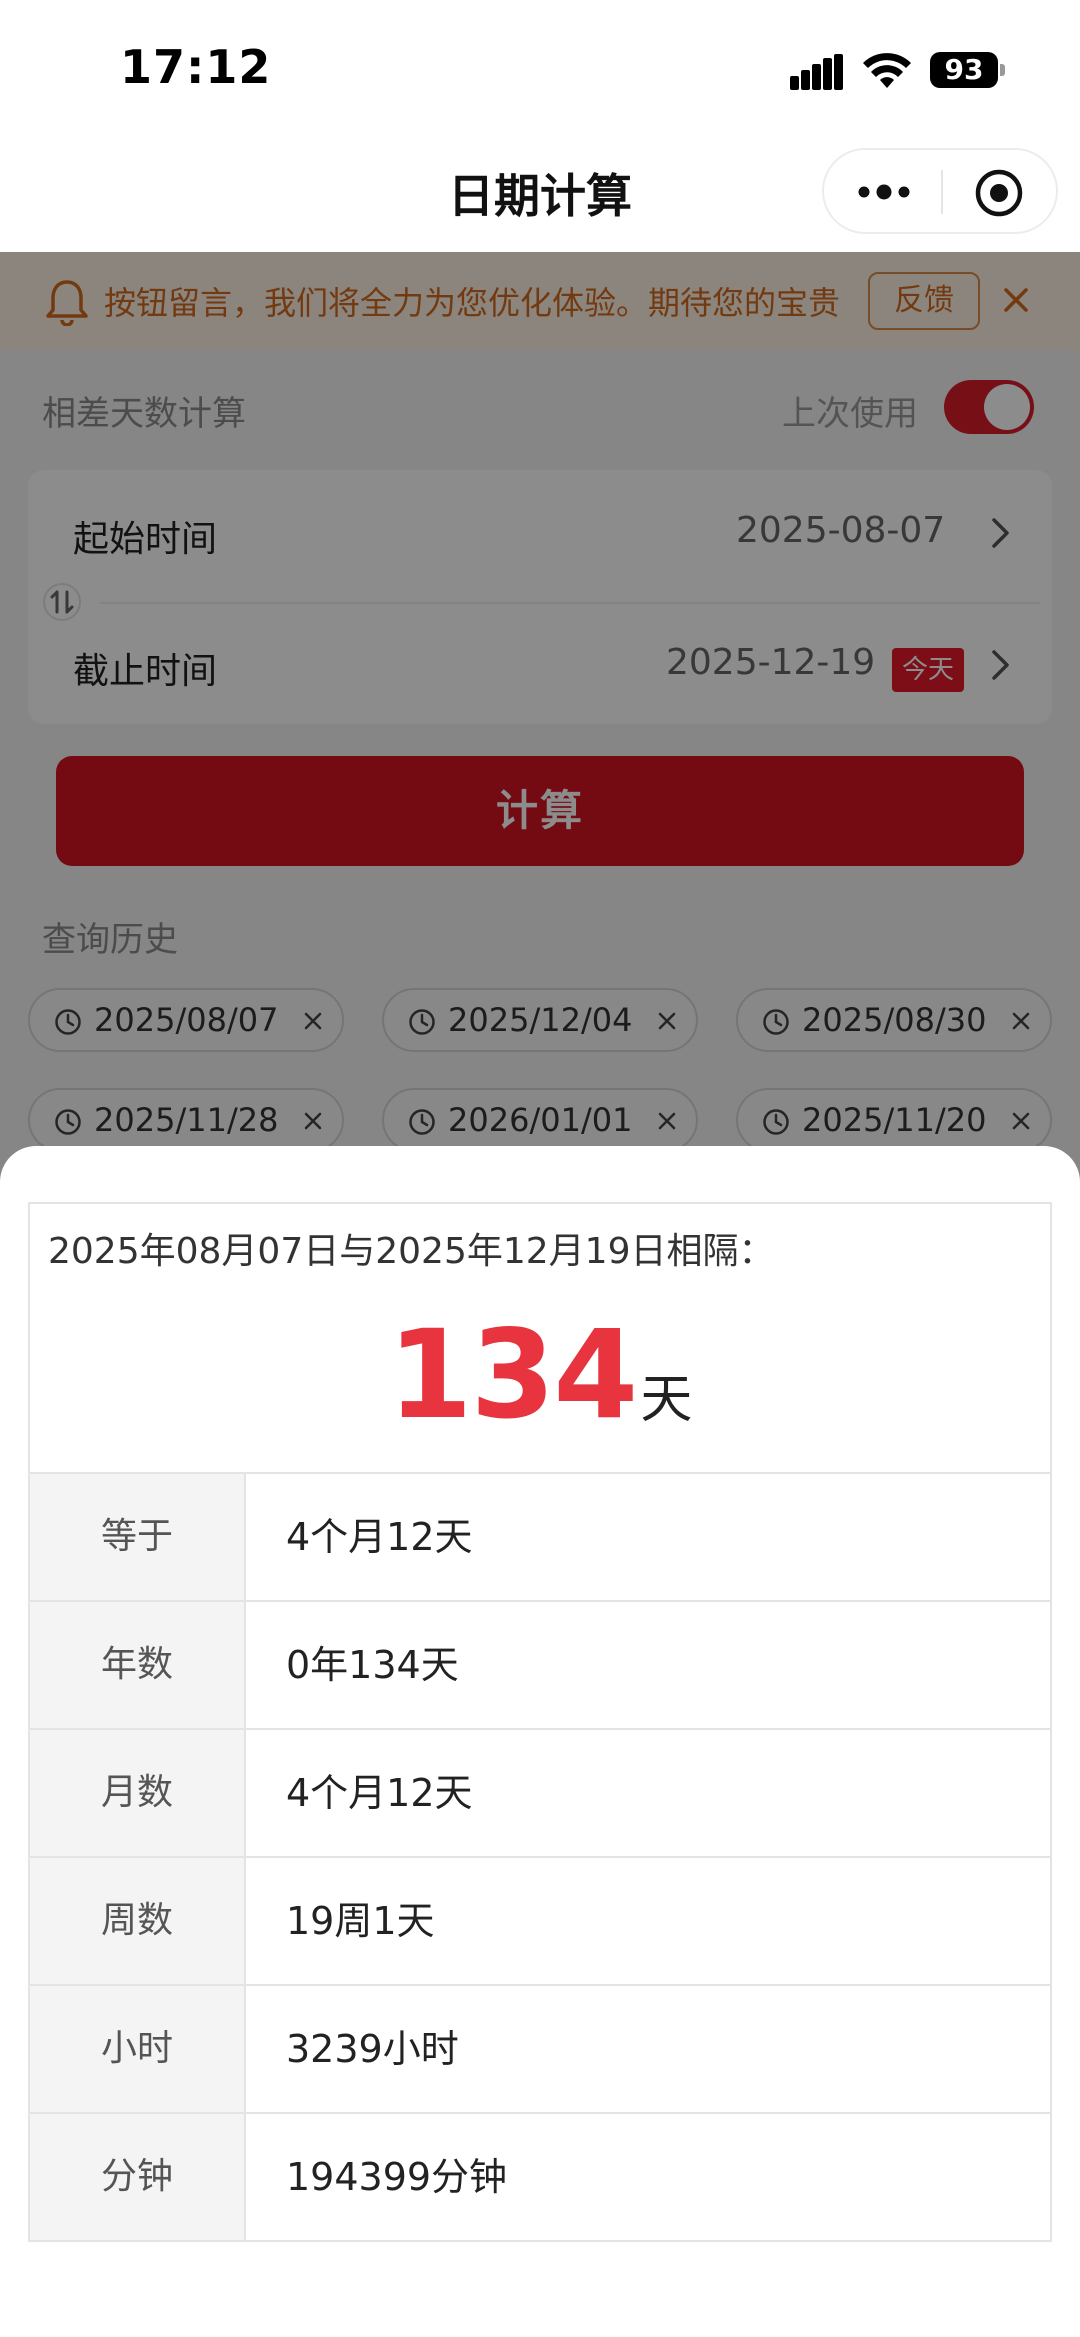 The width and height of the screenshot is (1080, 2337). What do you see at coordinates (138, 1793) in the screenshot?
I see `row-label: 月数` at bounding box center [138, 1793].